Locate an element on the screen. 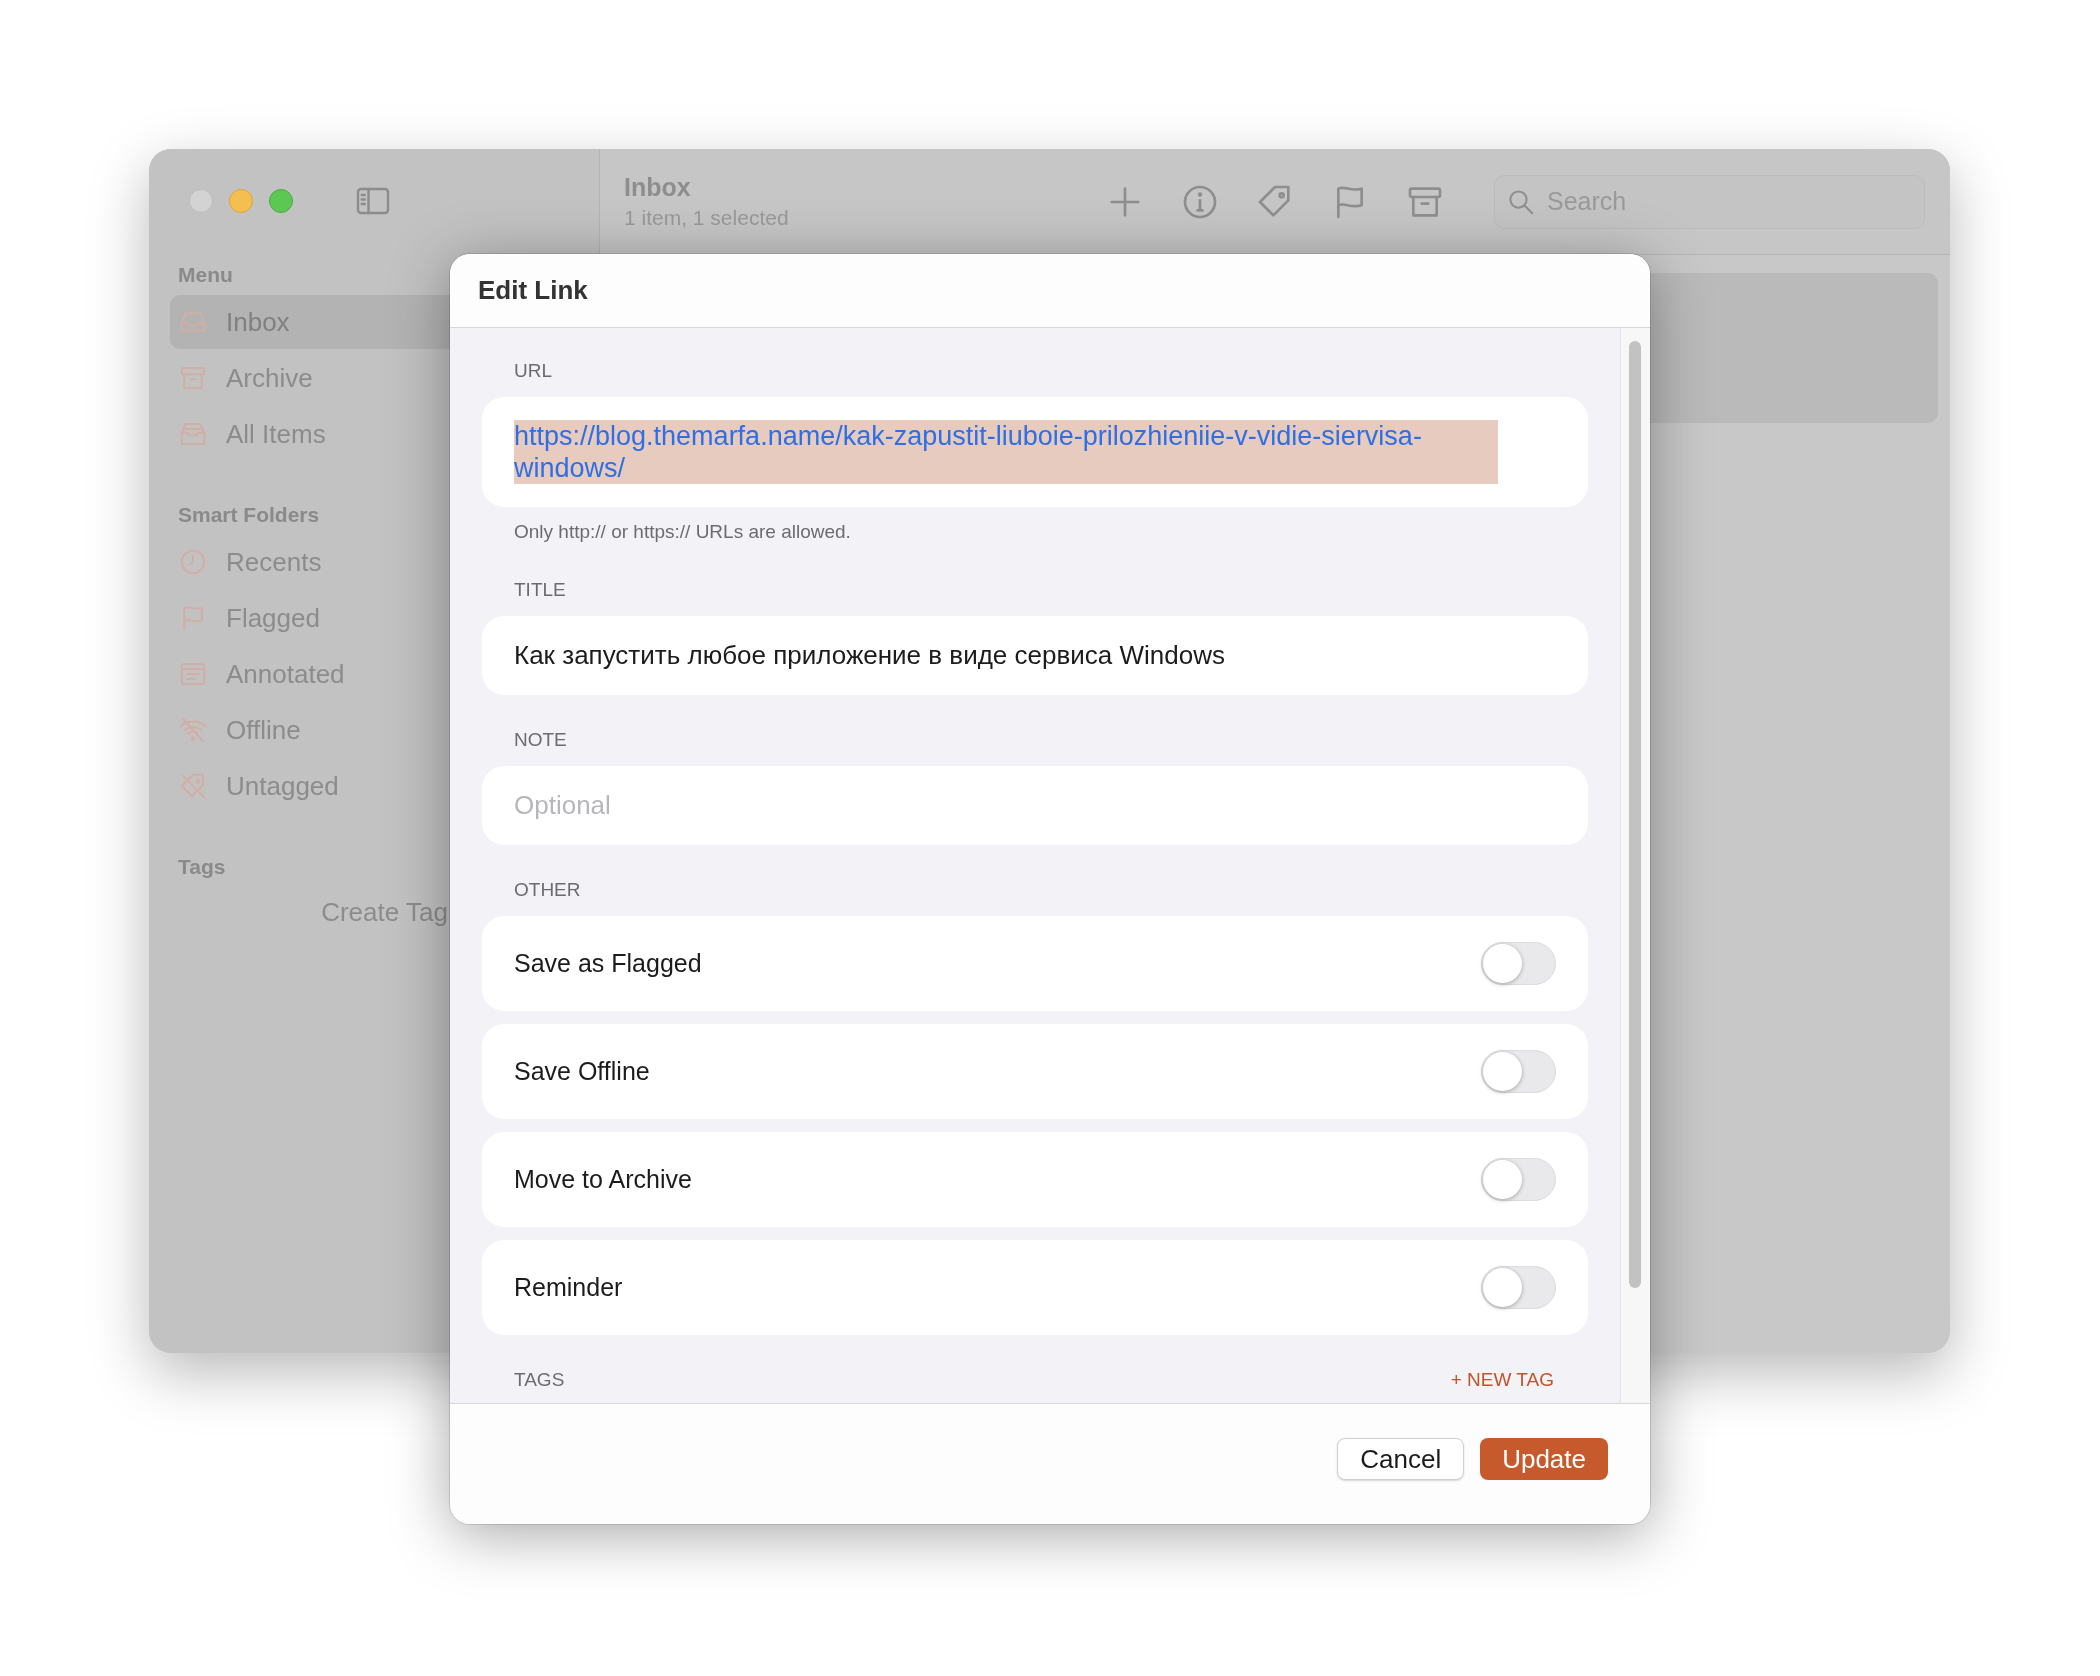  section-heading: Smart Folders is located at coordinates (249, 515).